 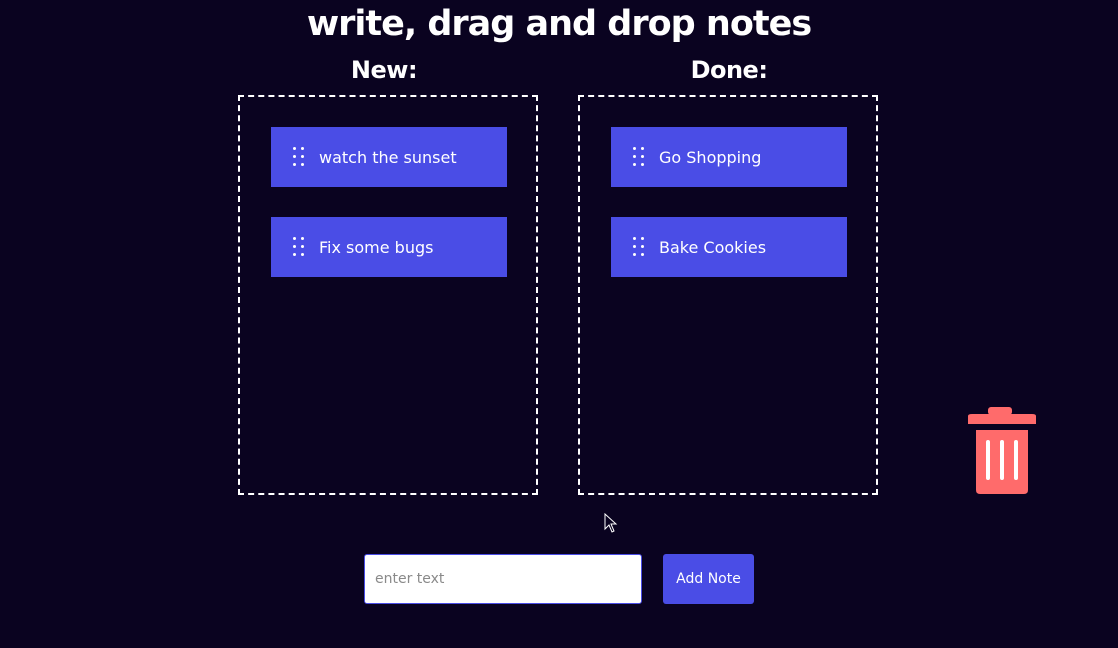 What do you see at coordinates (710, 157) in the screenshot?
I see `note-text: Go Shopping` at bounding box center [710, 157].